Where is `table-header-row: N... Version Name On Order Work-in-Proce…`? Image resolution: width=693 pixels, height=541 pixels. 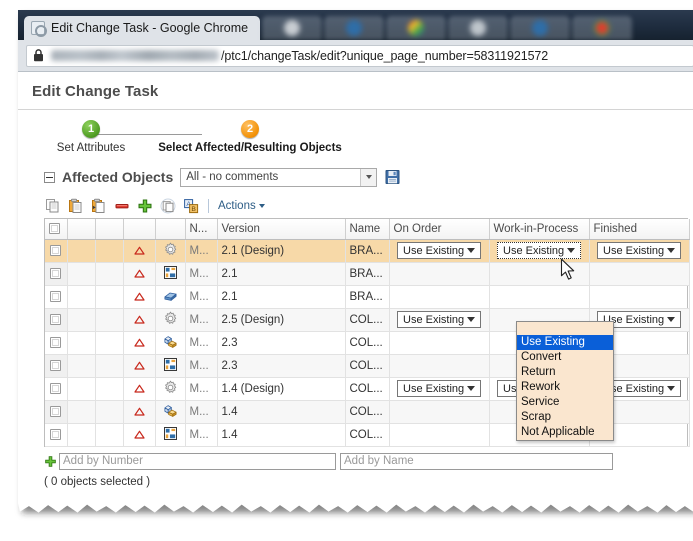 table-header-row: N... Version Name On Order Work-in-Proce… is located at coordinates (367, 229).